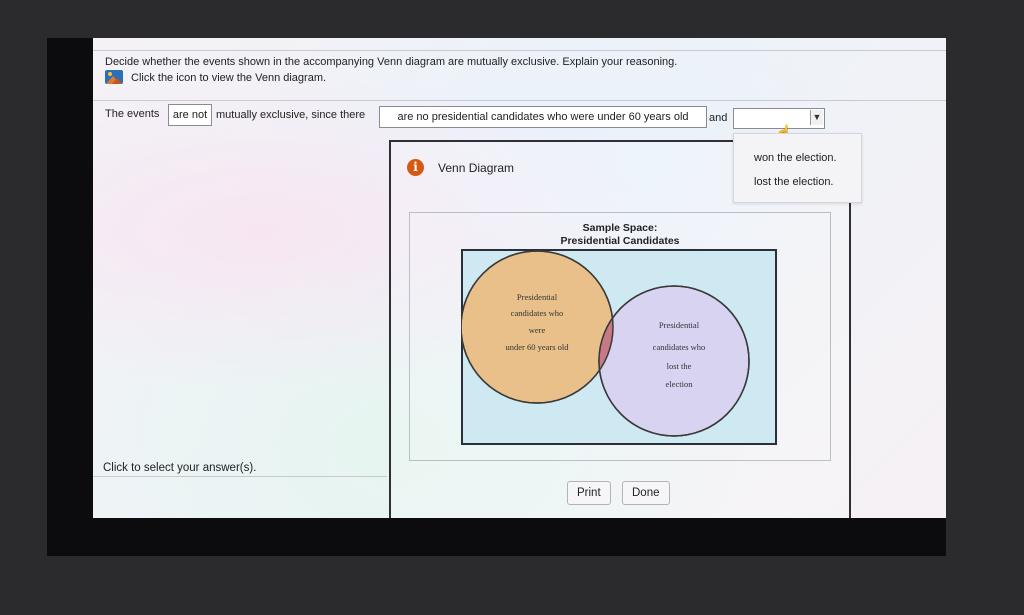 The image size is (1024, 615). I want to click on done-button: Done, so click(646, 493).